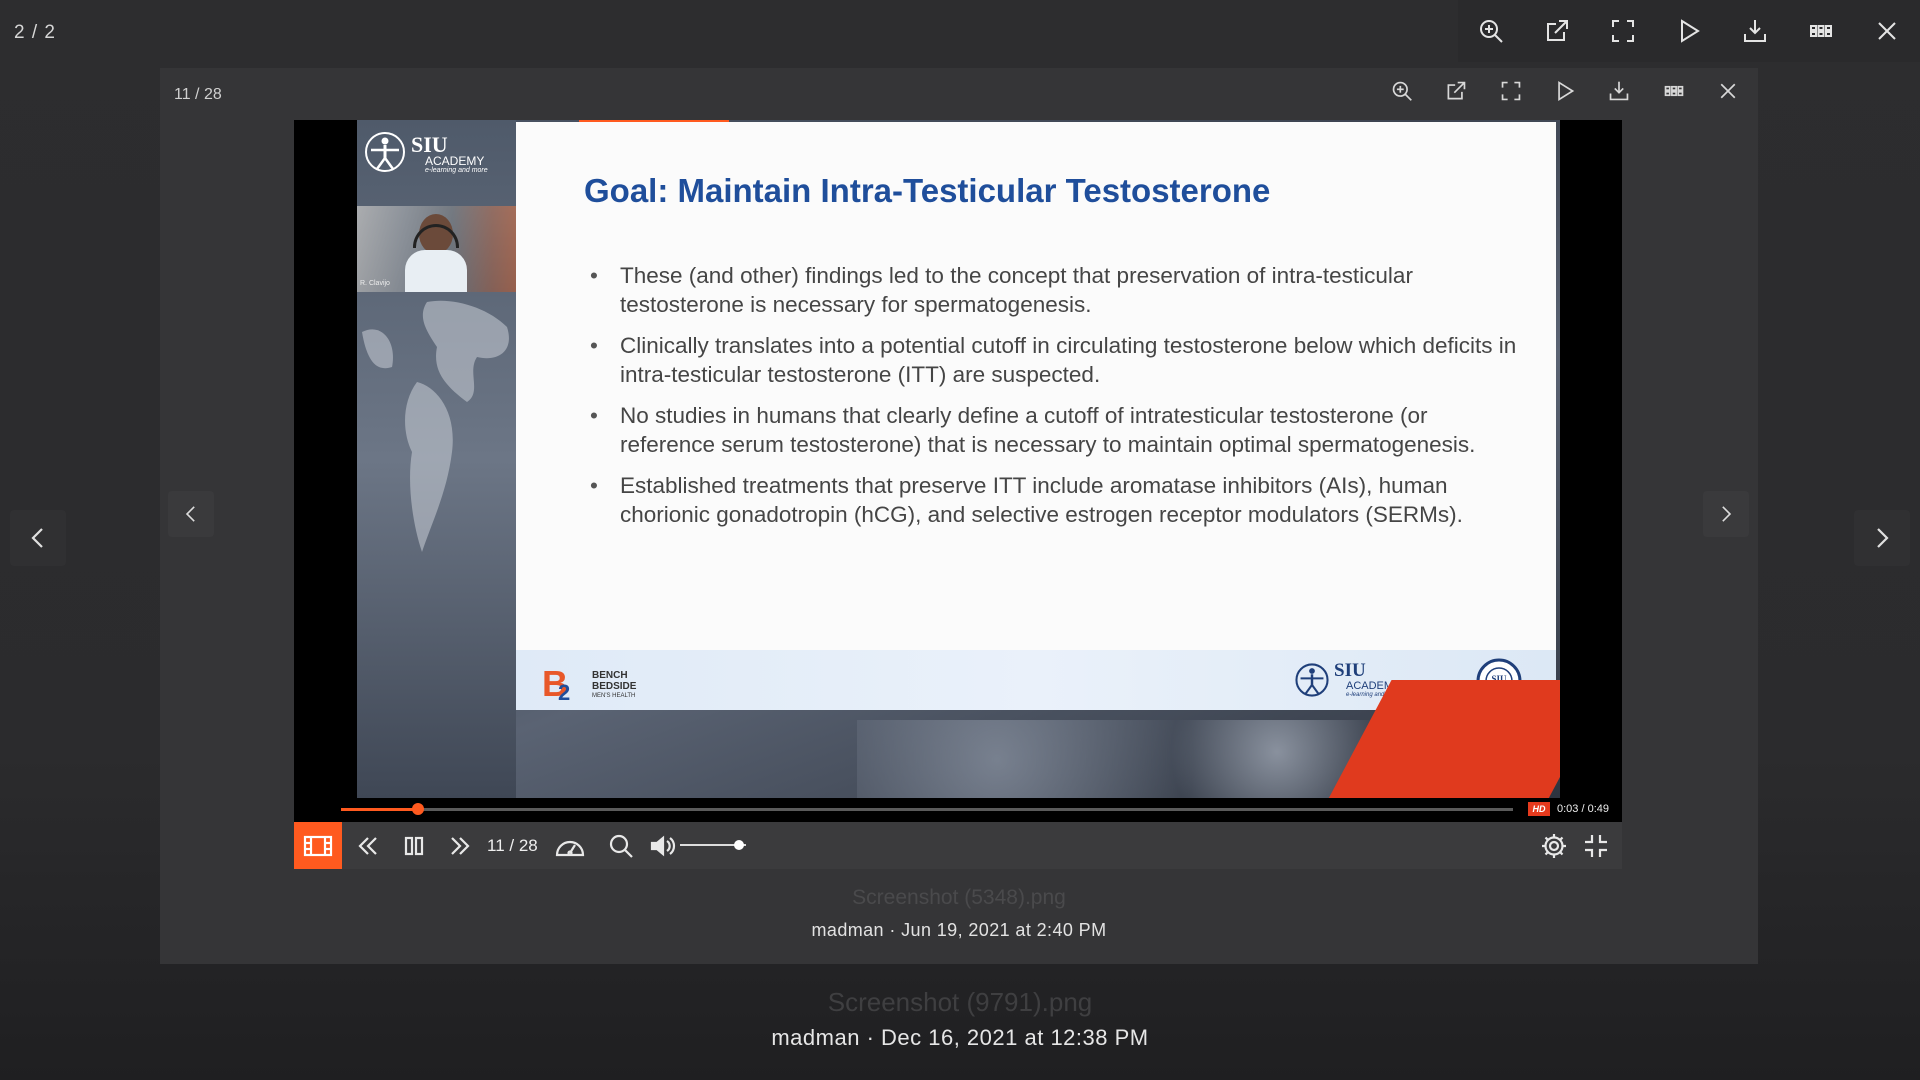 The image size is (1920, 1080). What do you see at coordinates (35, 32) in the screenshot?
I see `image-counter: 2 / 2` at bounding box center [35, 32].